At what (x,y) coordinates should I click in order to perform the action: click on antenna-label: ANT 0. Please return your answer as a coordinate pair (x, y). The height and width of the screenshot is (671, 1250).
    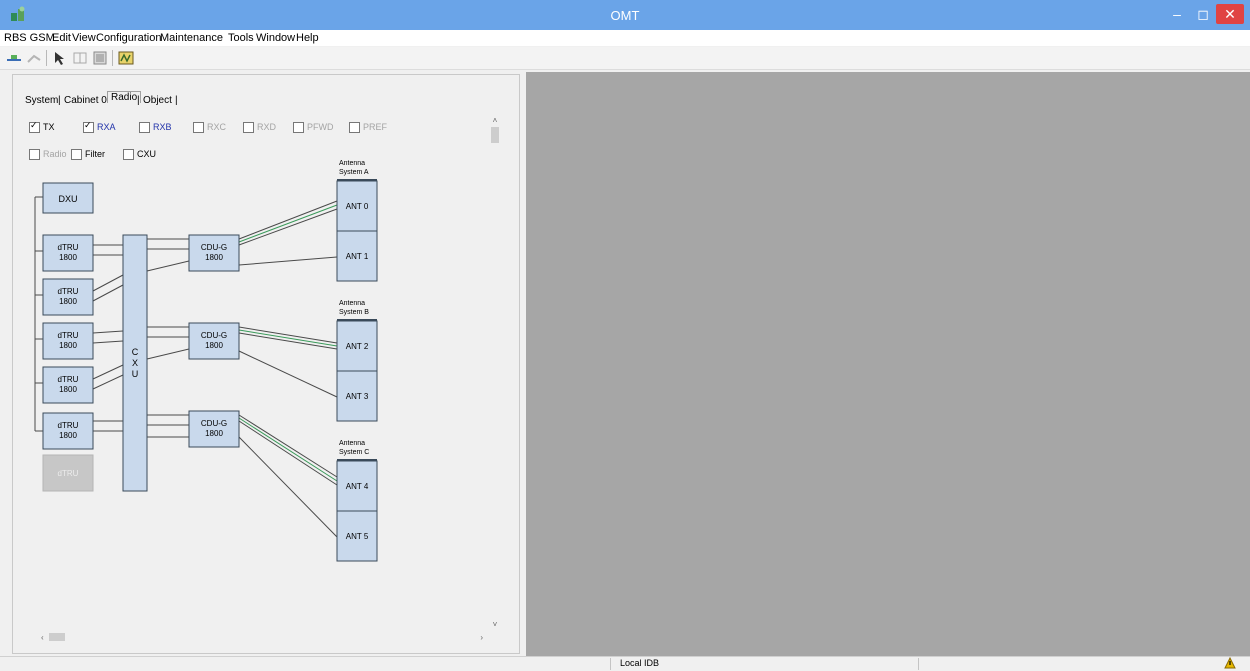
    Looking at the image, I should click on (357, 206).